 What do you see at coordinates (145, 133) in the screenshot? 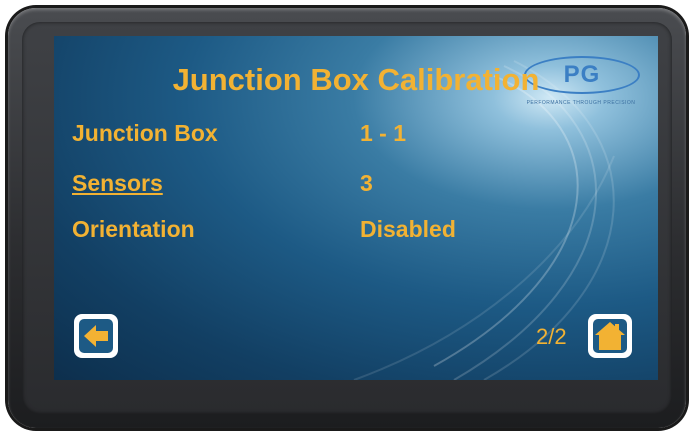
I see `junction-box-label: Junction Box` at bounding box center [145, 133].